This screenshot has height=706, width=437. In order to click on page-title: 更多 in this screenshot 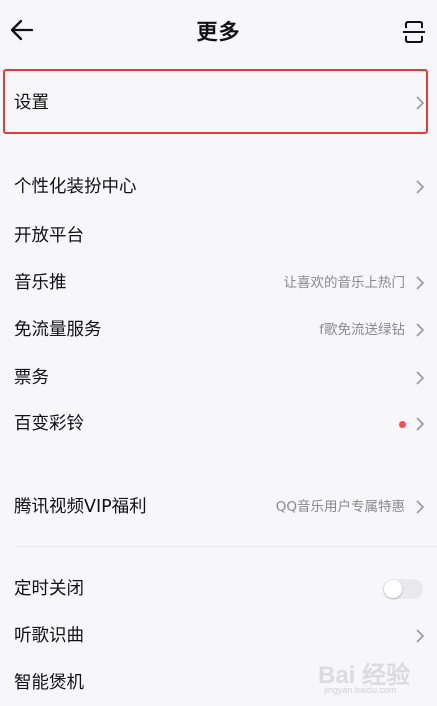, I will do `click(218, 32)`.